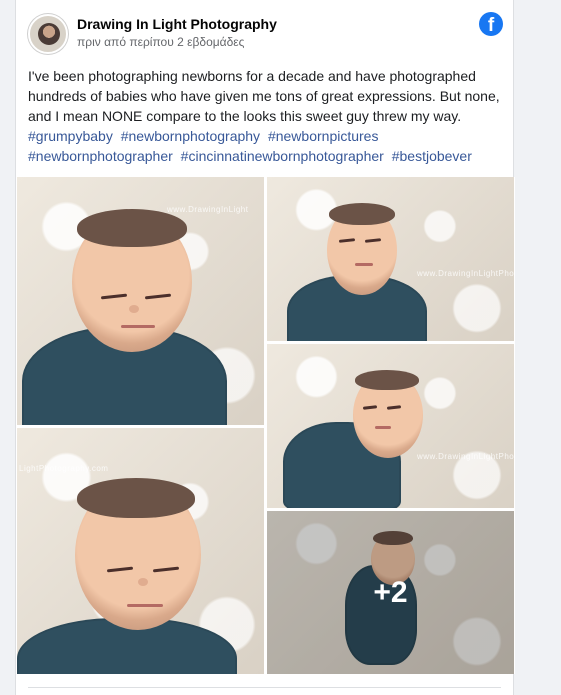 This screenshot has width=561, height=695. What do you see at coordinates (282, 156) in the screenshot?
I see `hashtag-link: #cincinnatinewbornphotographer` at bounding box center [282, 156].